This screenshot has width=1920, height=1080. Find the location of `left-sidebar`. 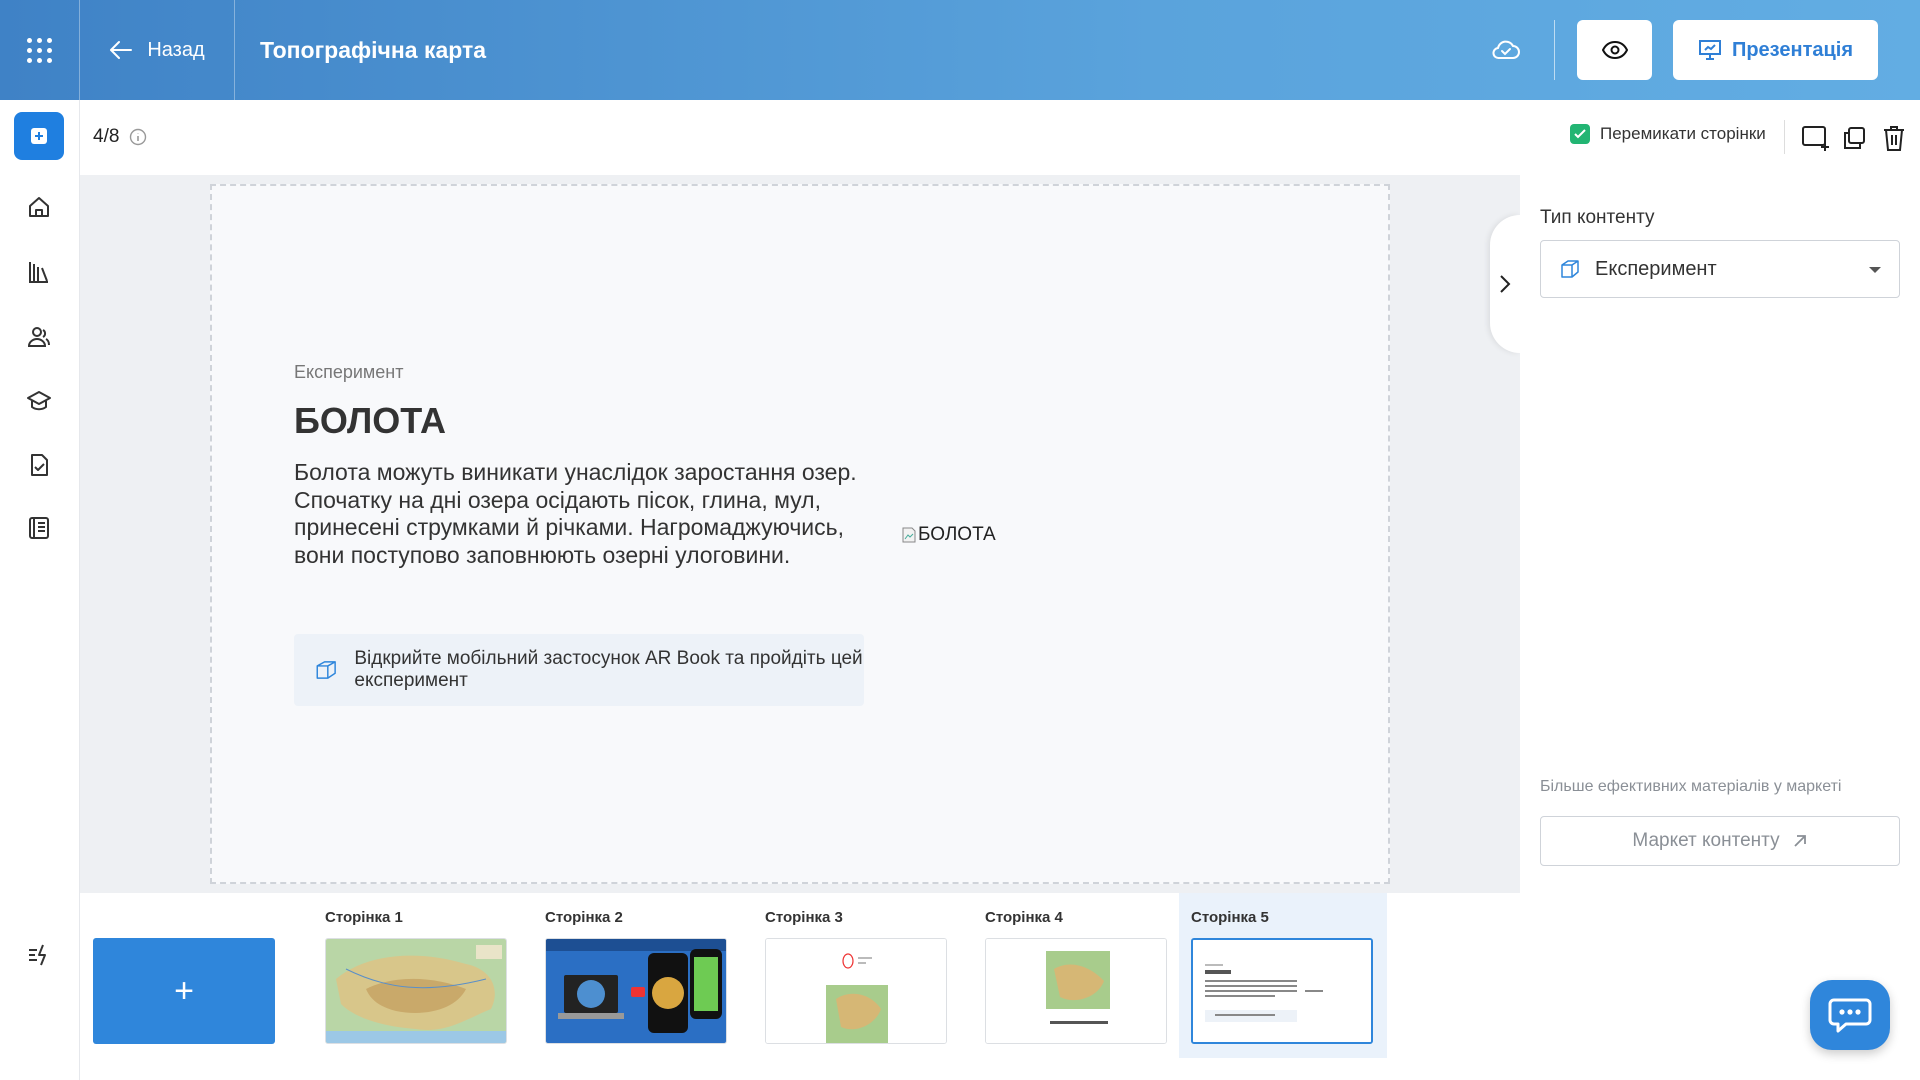

left-sidebar is located at coordinates (40, 590).